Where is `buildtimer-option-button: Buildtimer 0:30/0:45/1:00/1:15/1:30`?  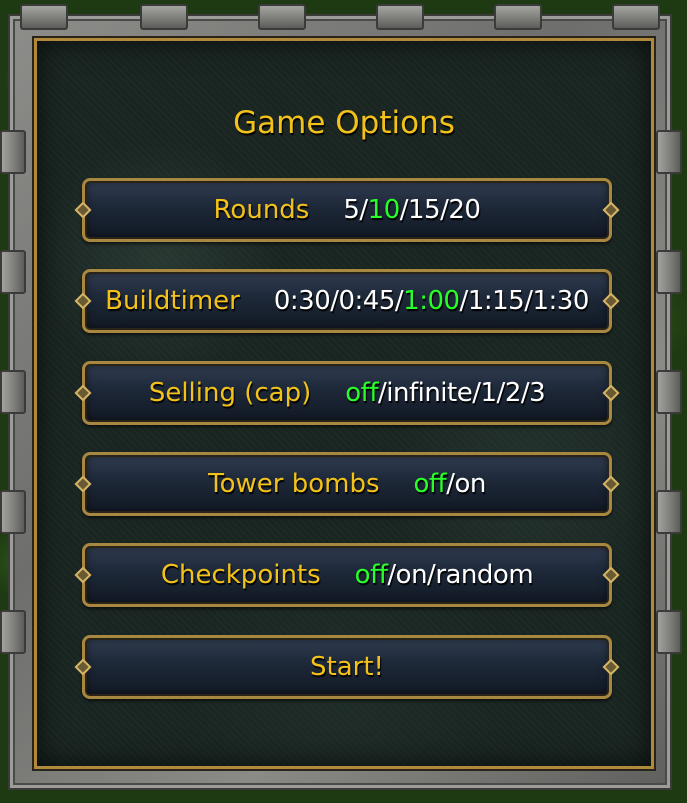 buildtimer-option-button: Buildtimer 0:30/0:45/1:00/1:15/1:30 is located at coordinates (347, 301).